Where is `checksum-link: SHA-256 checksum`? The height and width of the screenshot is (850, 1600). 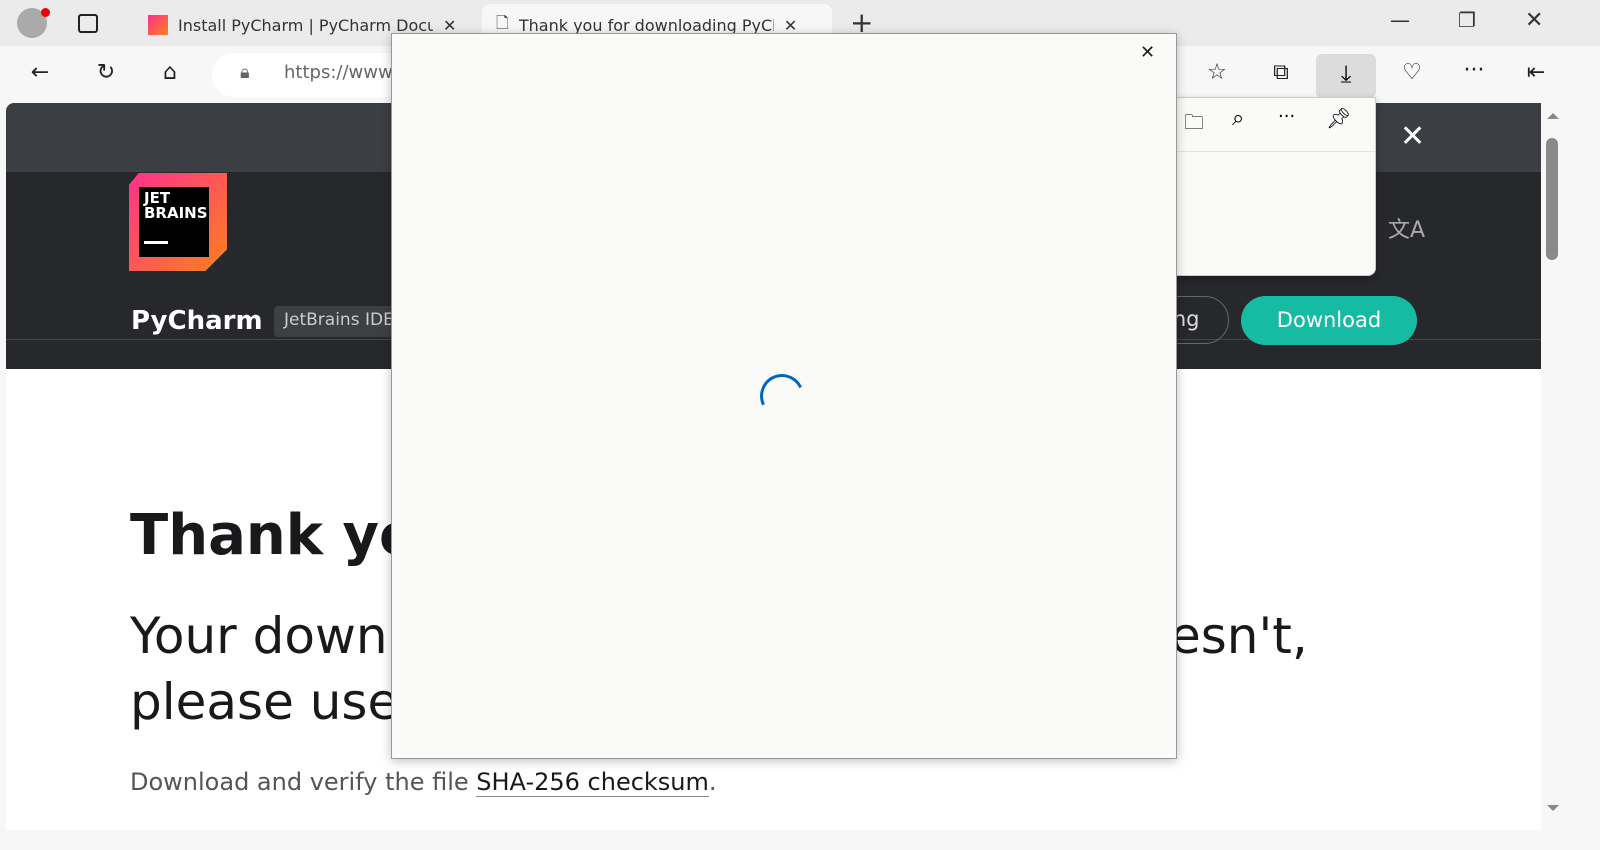
checksum-link: SHA-256 checksum is located at coordinates (592, 782).